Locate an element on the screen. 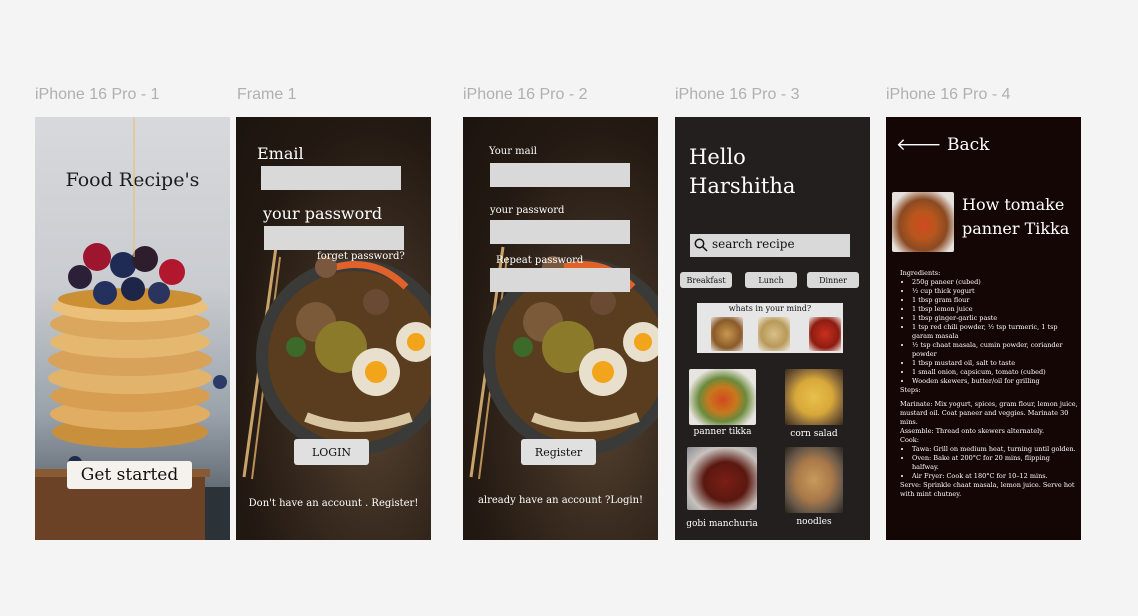 The height and width of the screenshot is (616, 1138). recipe-title-line-1: How tomake is located at coordinates (1013, 204).